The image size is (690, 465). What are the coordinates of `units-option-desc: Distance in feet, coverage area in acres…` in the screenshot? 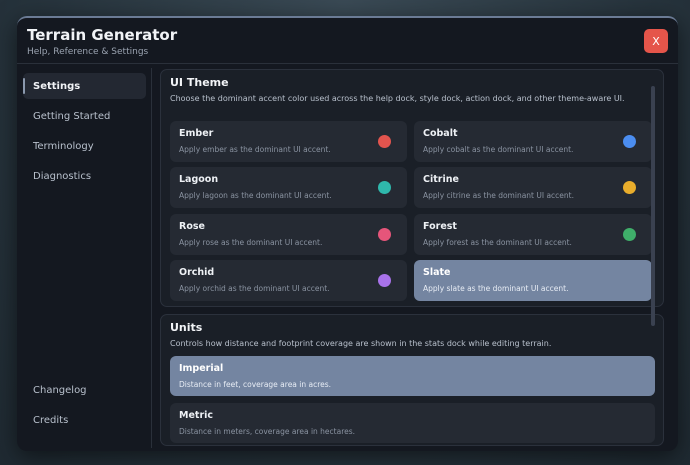 It's located at (255, 384).